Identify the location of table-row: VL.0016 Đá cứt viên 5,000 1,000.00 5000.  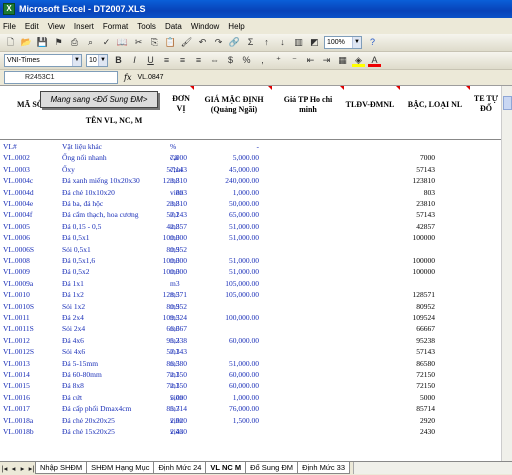
(256, 397).